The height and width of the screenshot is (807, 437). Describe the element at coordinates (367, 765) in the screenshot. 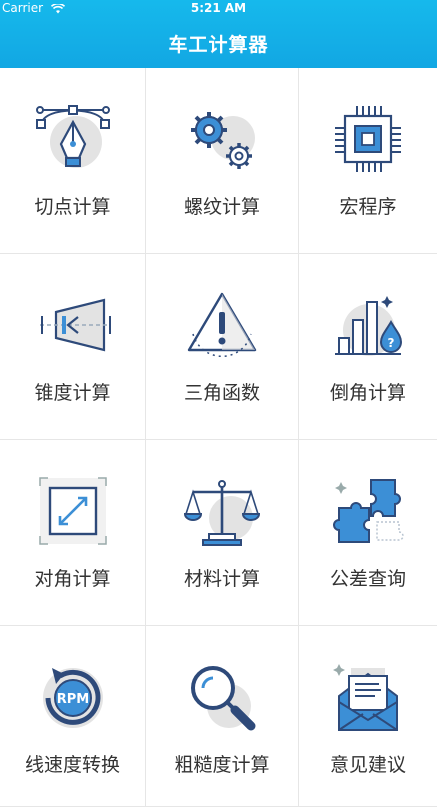

I see `grid-item-label: 意见建议` at that location.